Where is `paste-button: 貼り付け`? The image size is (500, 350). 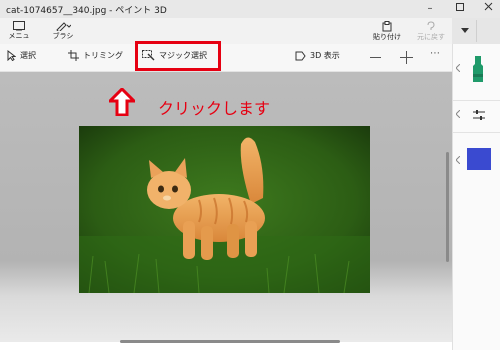 paste-button: 貼り付け is located at coordinates (387, 31).